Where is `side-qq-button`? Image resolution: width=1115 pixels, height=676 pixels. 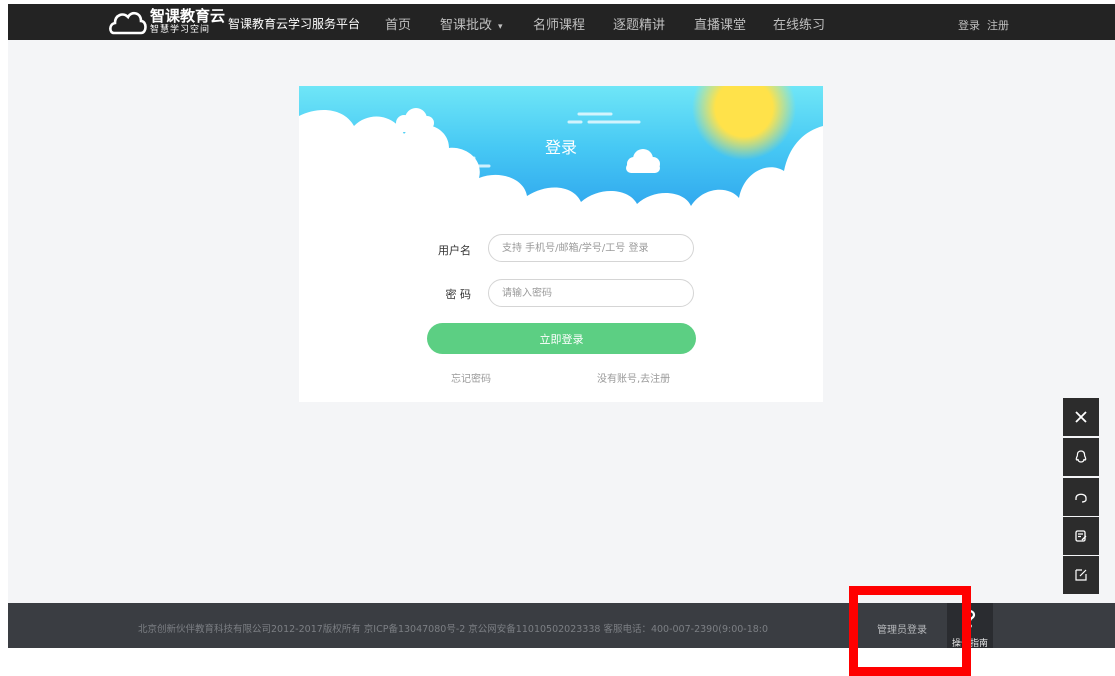
side-qq-button is located at coordinates (1081, 457).